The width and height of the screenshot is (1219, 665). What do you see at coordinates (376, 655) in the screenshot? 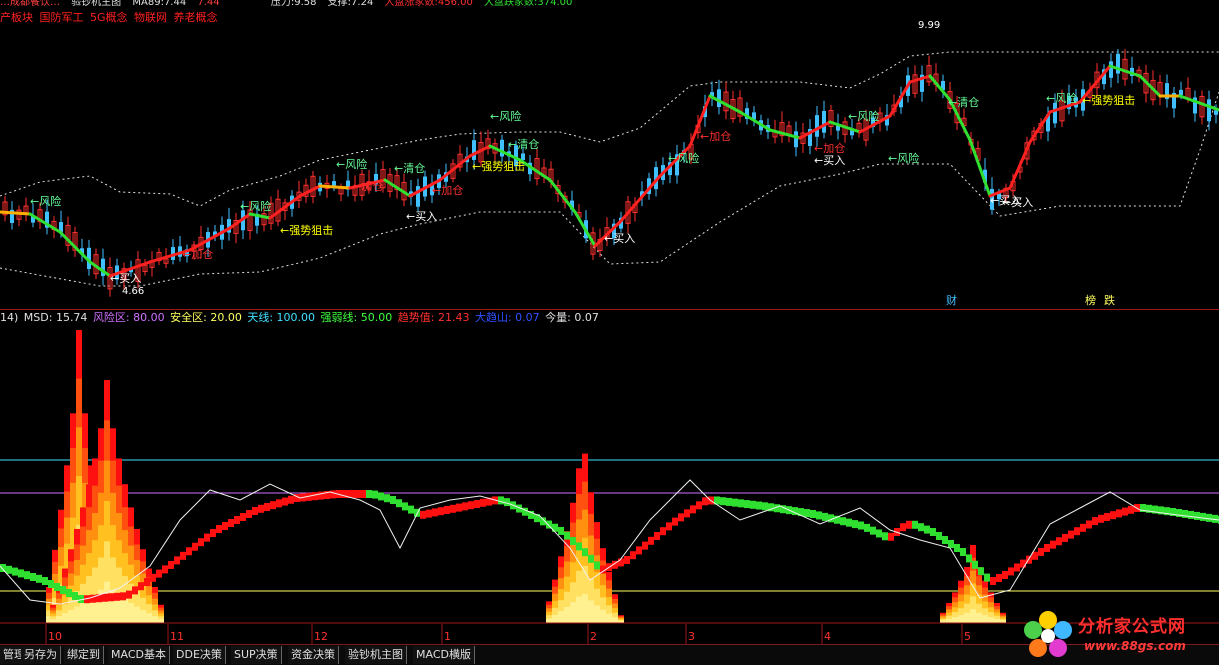
I see `tab-main-chart: 验钞机主图` at bounding box center [376, 655].